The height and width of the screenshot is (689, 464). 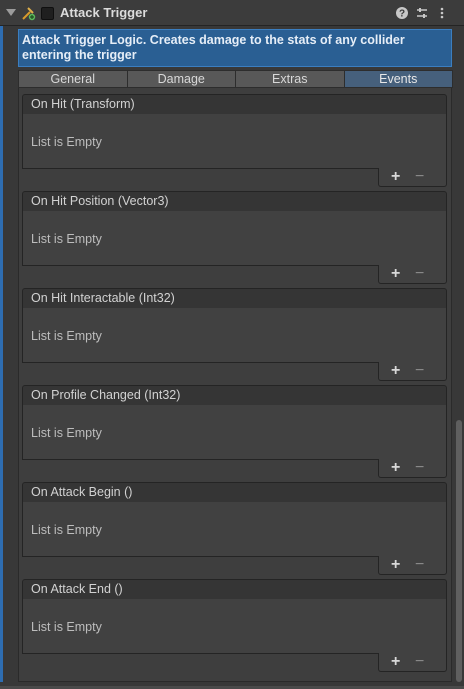 I want to click on help-icon: ?, so click(x=402, y=13).